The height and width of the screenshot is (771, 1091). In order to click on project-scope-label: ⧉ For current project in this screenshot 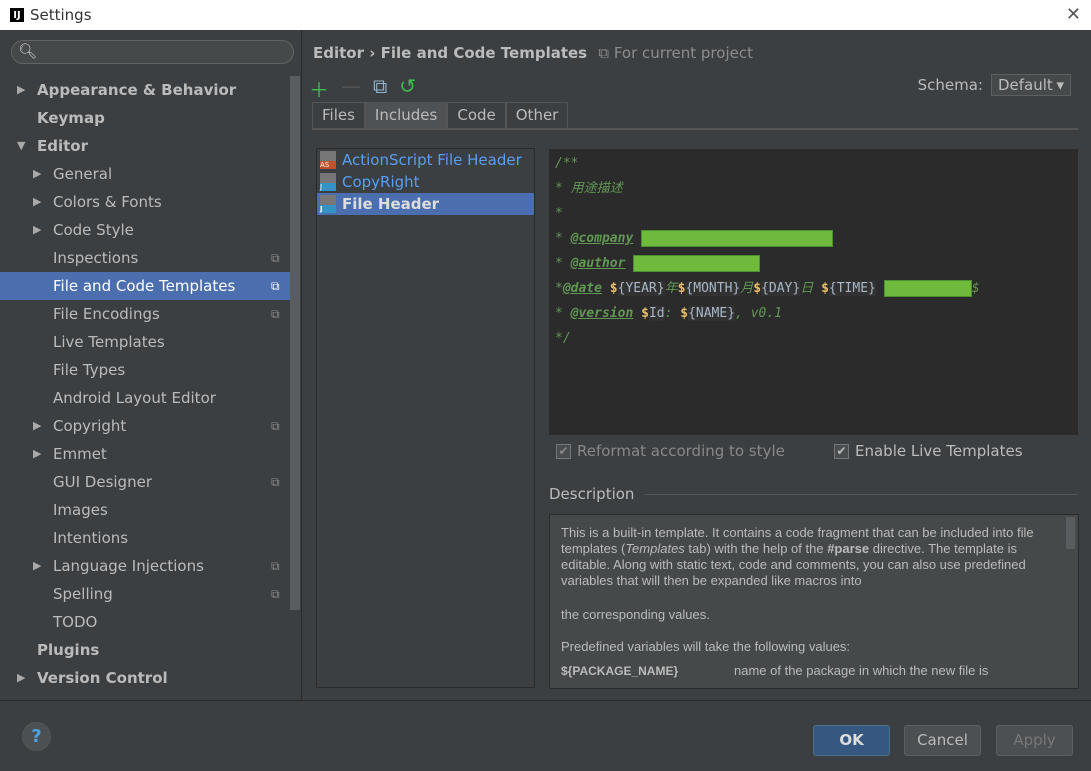, I will do `click(675, 53)`.